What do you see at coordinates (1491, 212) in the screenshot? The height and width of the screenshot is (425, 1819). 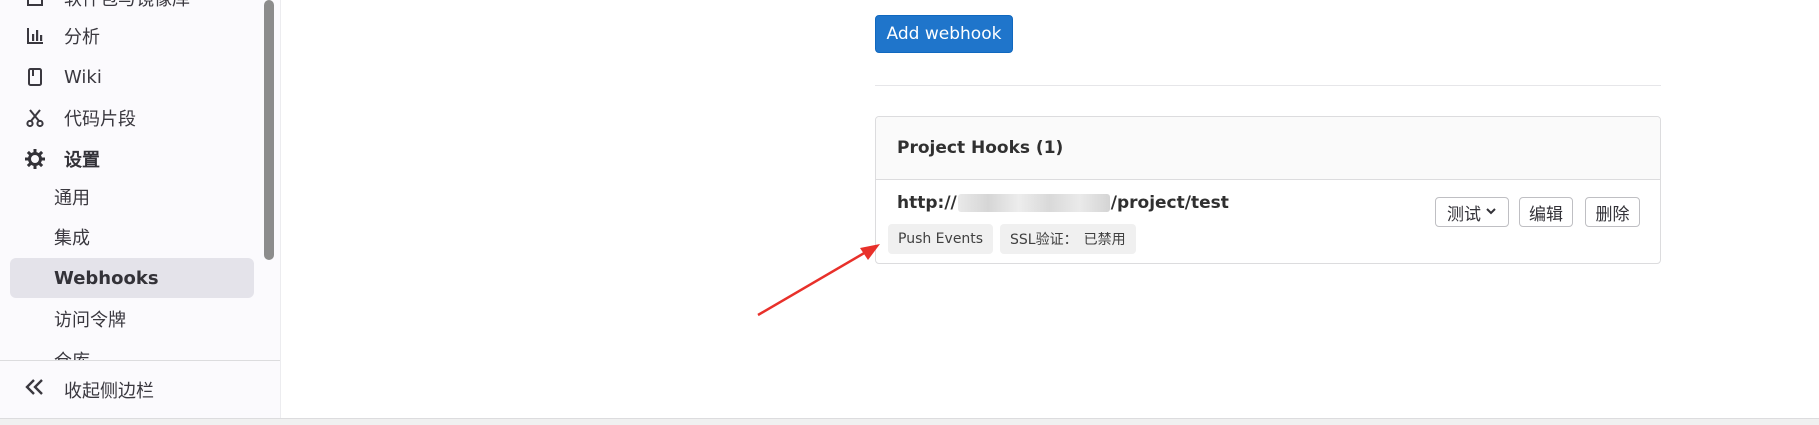 I see `chevron-down-icon` at bounding box center [1491, 212].